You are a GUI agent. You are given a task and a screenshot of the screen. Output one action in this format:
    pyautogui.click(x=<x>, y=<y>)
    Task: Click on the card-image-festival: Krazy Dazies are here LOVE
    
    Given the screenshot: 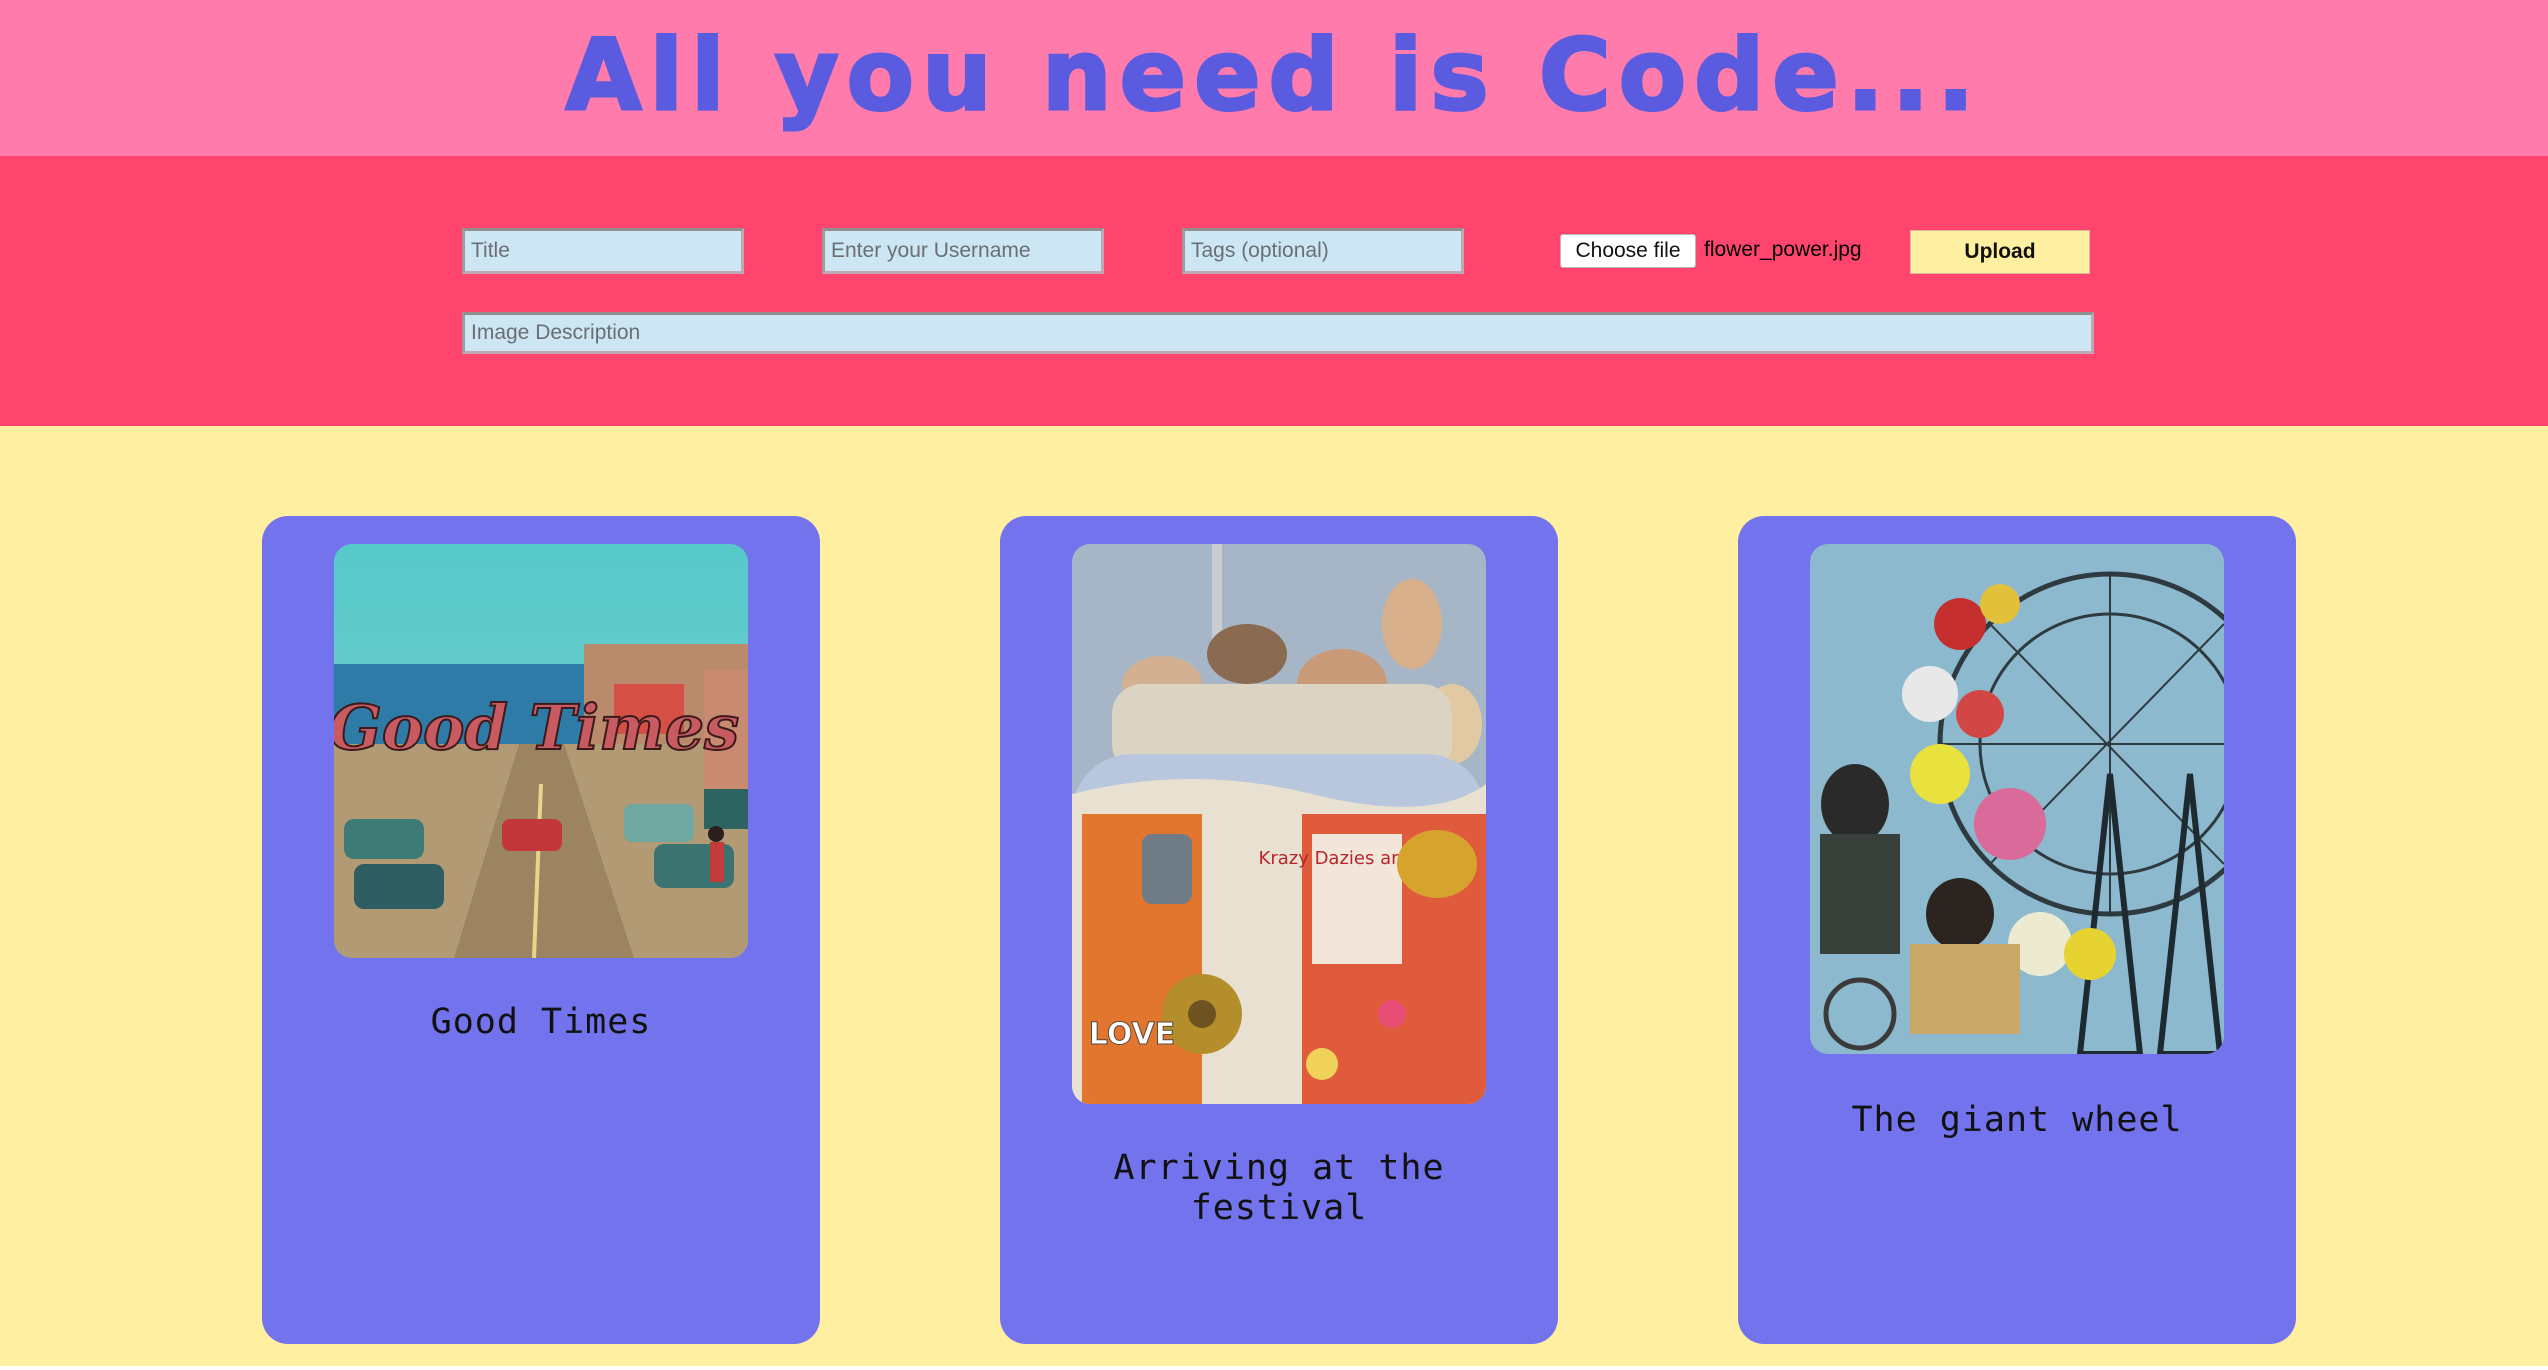 What is the action you would take?
    pyautogui.click(x=1279, y=824)
    